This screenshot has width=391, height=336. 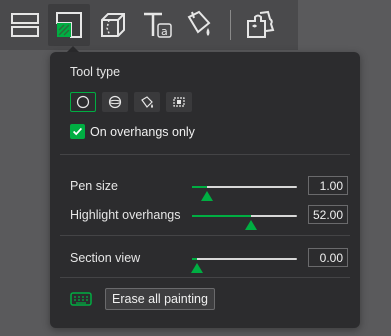 I want to click on circle-brush-icon, so click(x=83, y=102).